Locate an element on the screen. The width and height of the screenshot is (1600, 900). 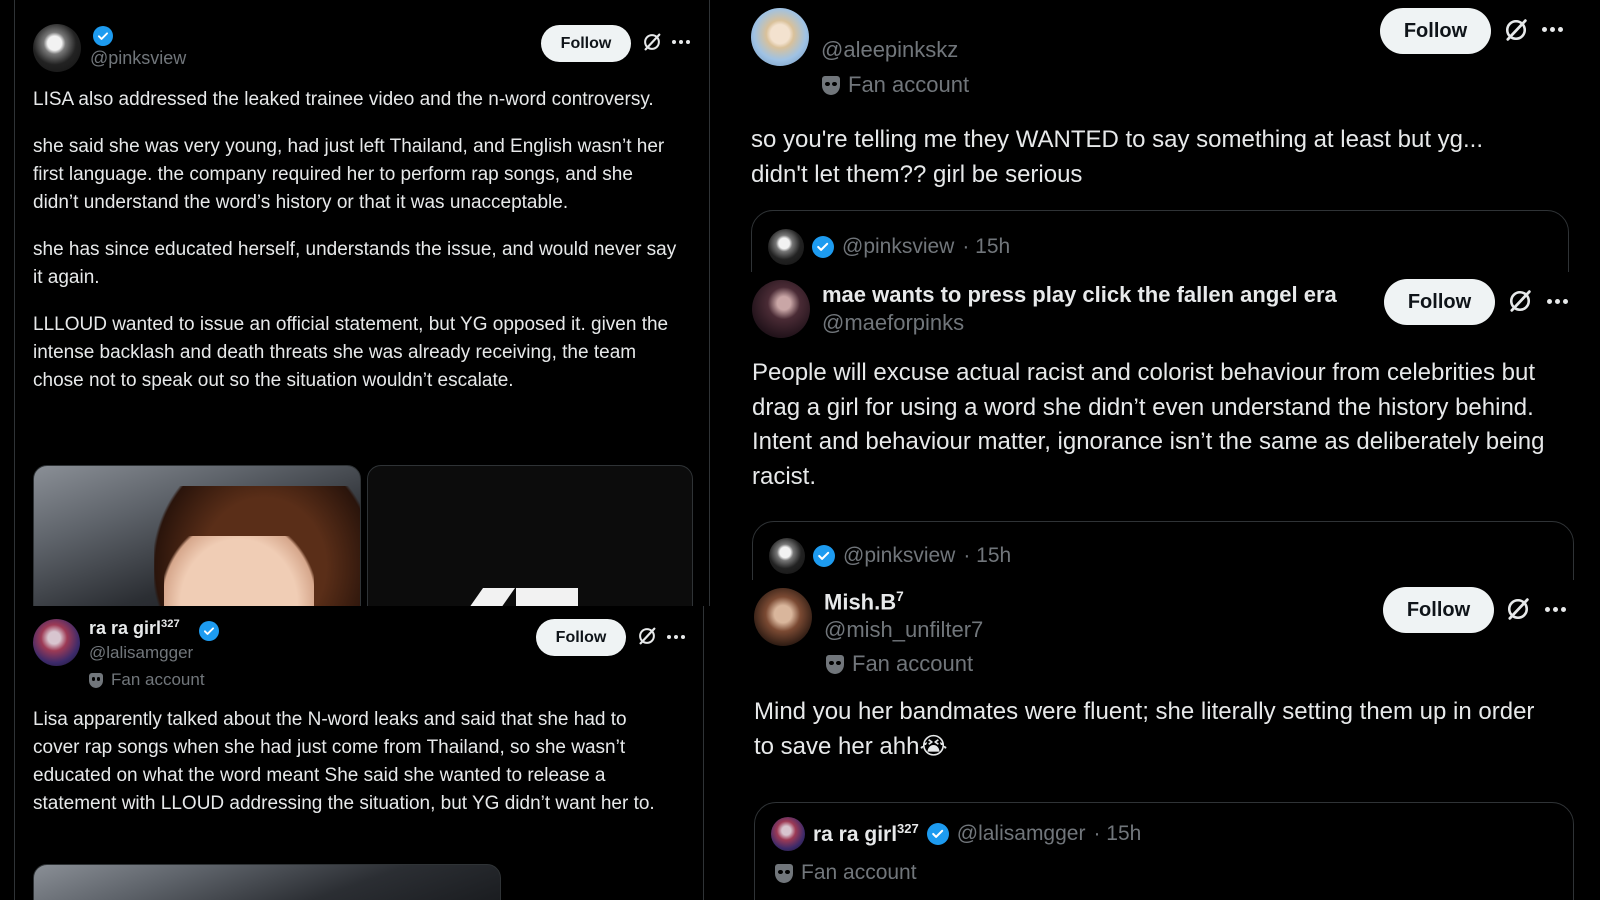
quoted-author-name: ra ra girl327 is located at coordinates (866, 834).